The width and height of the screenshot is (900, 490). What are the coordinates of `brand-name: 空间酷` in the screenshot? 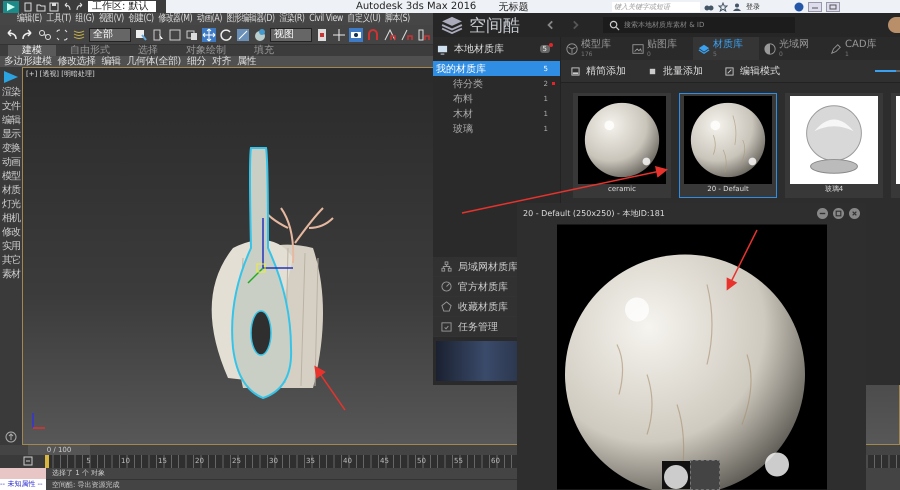 It's located at (495, 25).